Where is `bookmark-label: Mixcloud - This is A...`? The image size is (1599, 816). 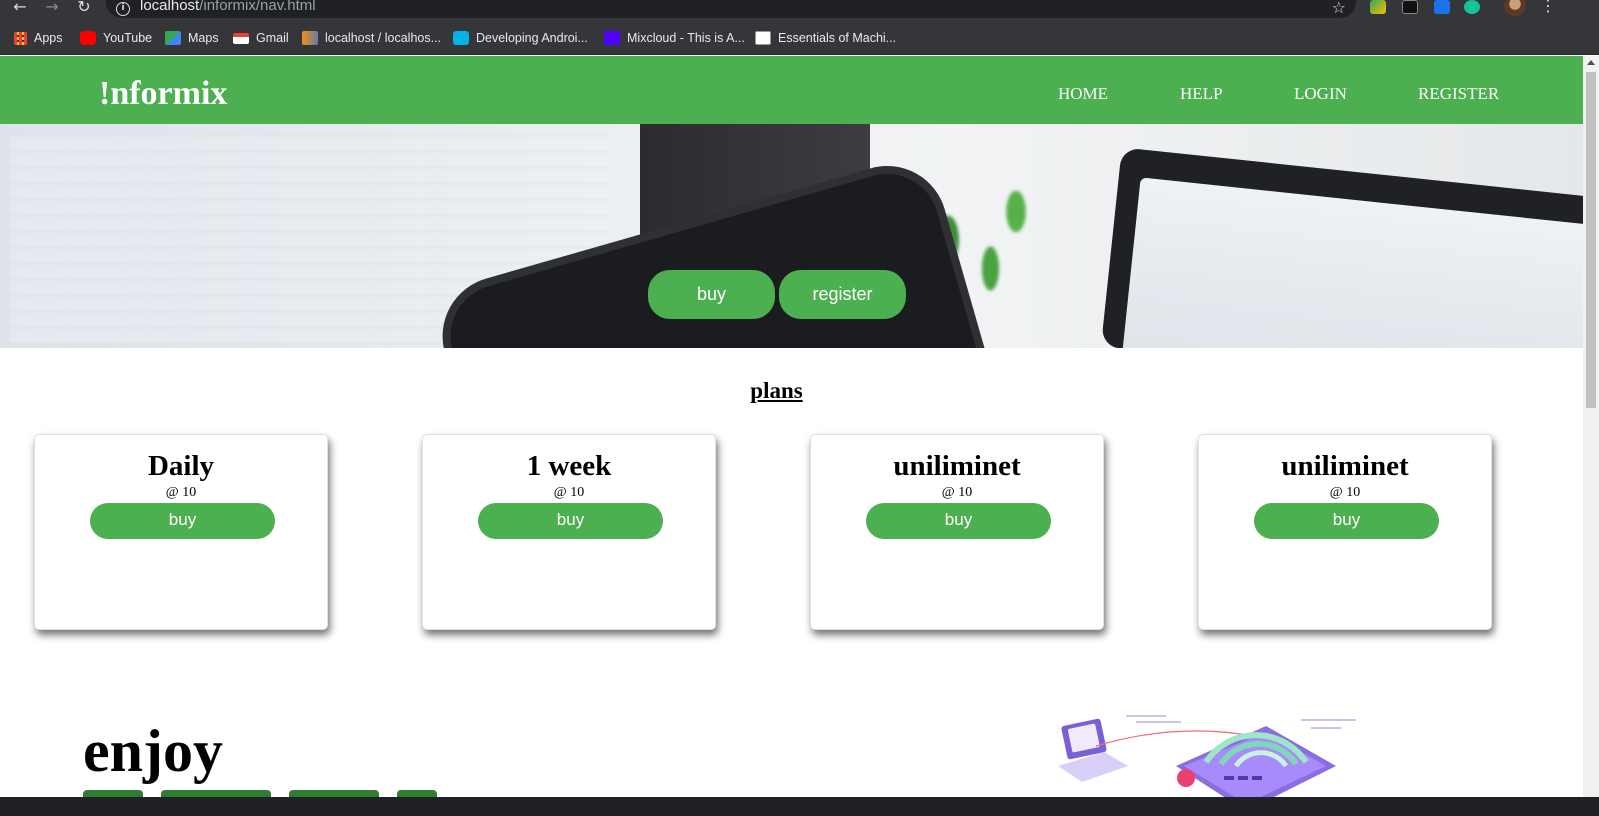 bookmark-label: Mixcloud - This is A... is located at coordinates (686, 38).